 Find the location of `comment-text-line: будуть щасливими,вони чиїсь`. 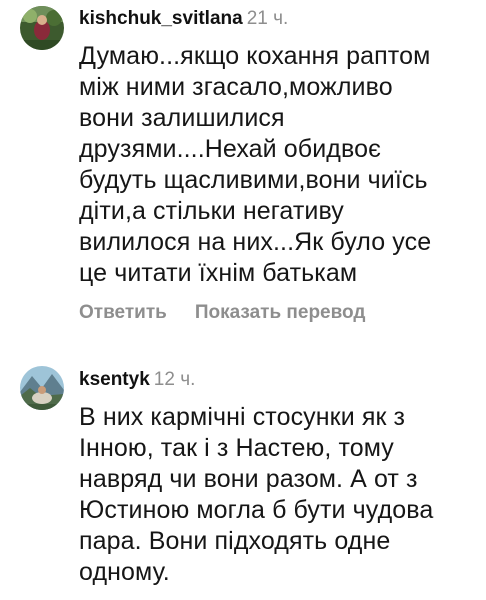

comment-text-line: будуть щасливими,вони чиїсь is located at coordinates (253, 180).